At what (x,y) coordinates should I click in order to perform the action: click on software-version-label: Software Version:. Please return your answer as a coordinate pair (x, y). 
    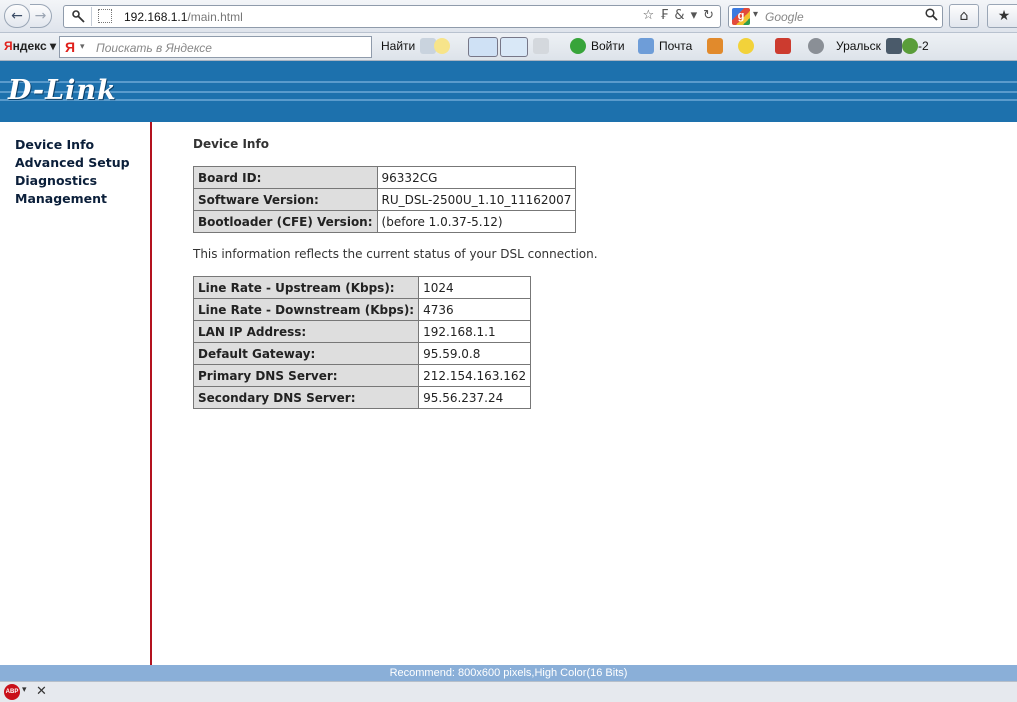
    Looking at the image, I should click on (285, 199).